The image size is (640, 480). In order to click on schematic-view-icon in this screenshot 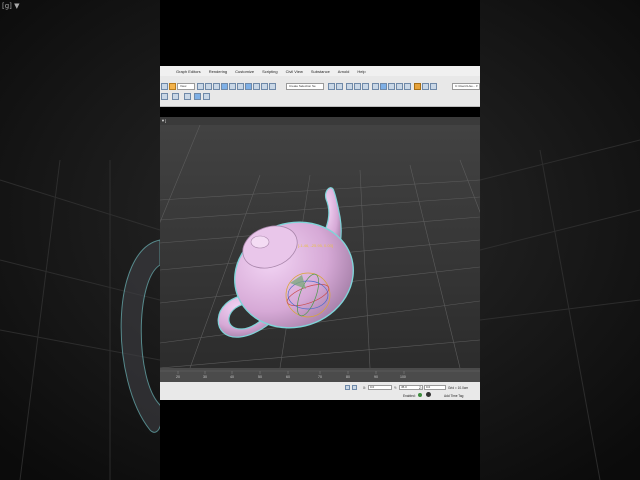, I will do `click(375, 86)`.